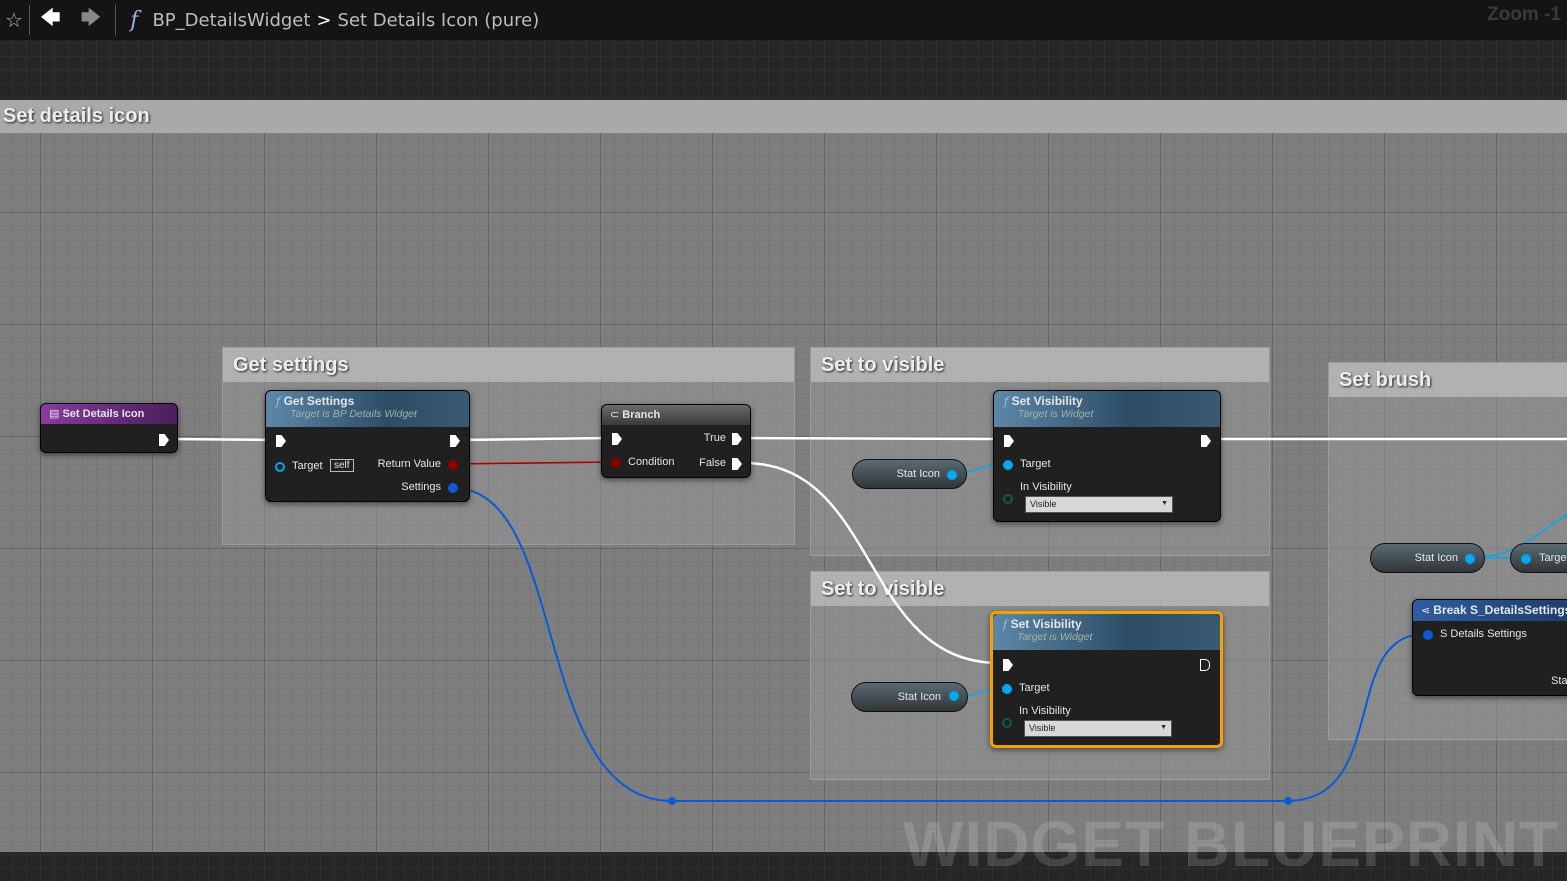 The image size is (1567, 881). I want to click on break-struct-icon: ⋖, so click(1427, 611).